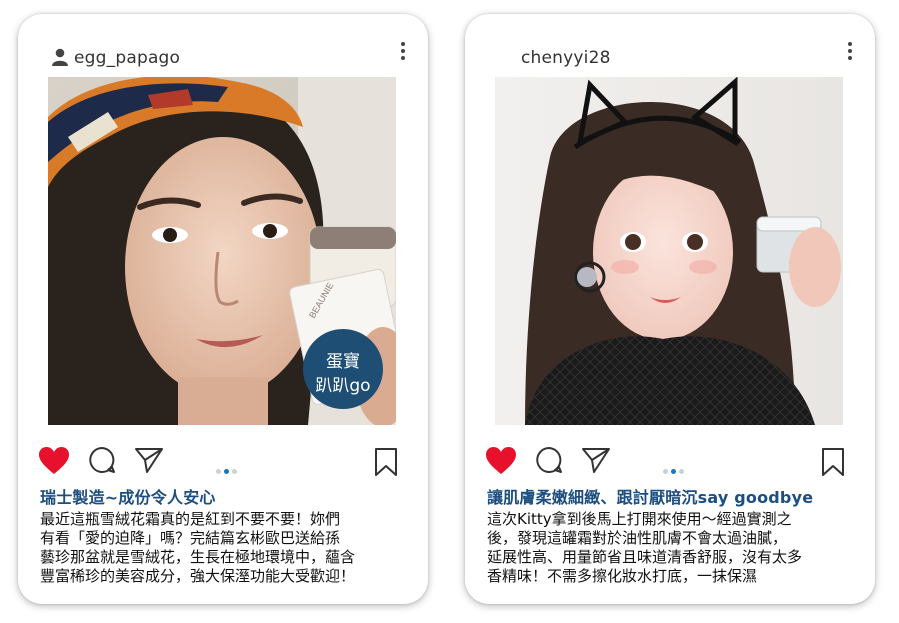  I want to click on post-header: chenyyi28, so click(670, 57).